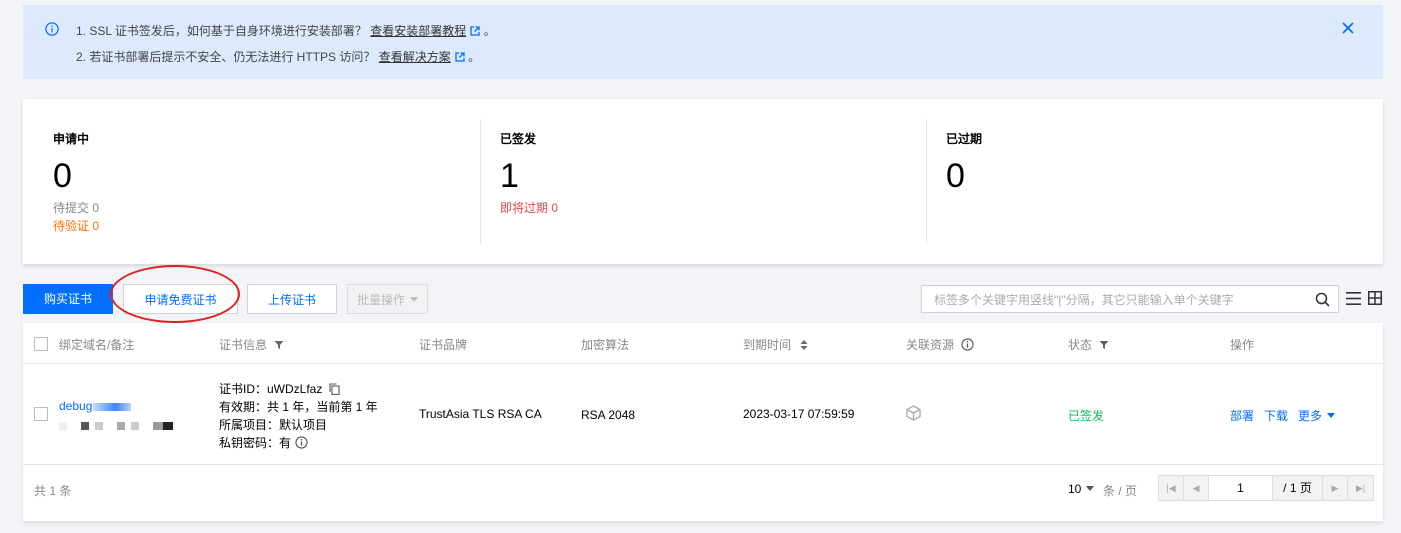 The width and height of the screenshot is (1401, 533). I want to click on brand-cell: TrustAsia TLS RSA CA, so click(480, 414).